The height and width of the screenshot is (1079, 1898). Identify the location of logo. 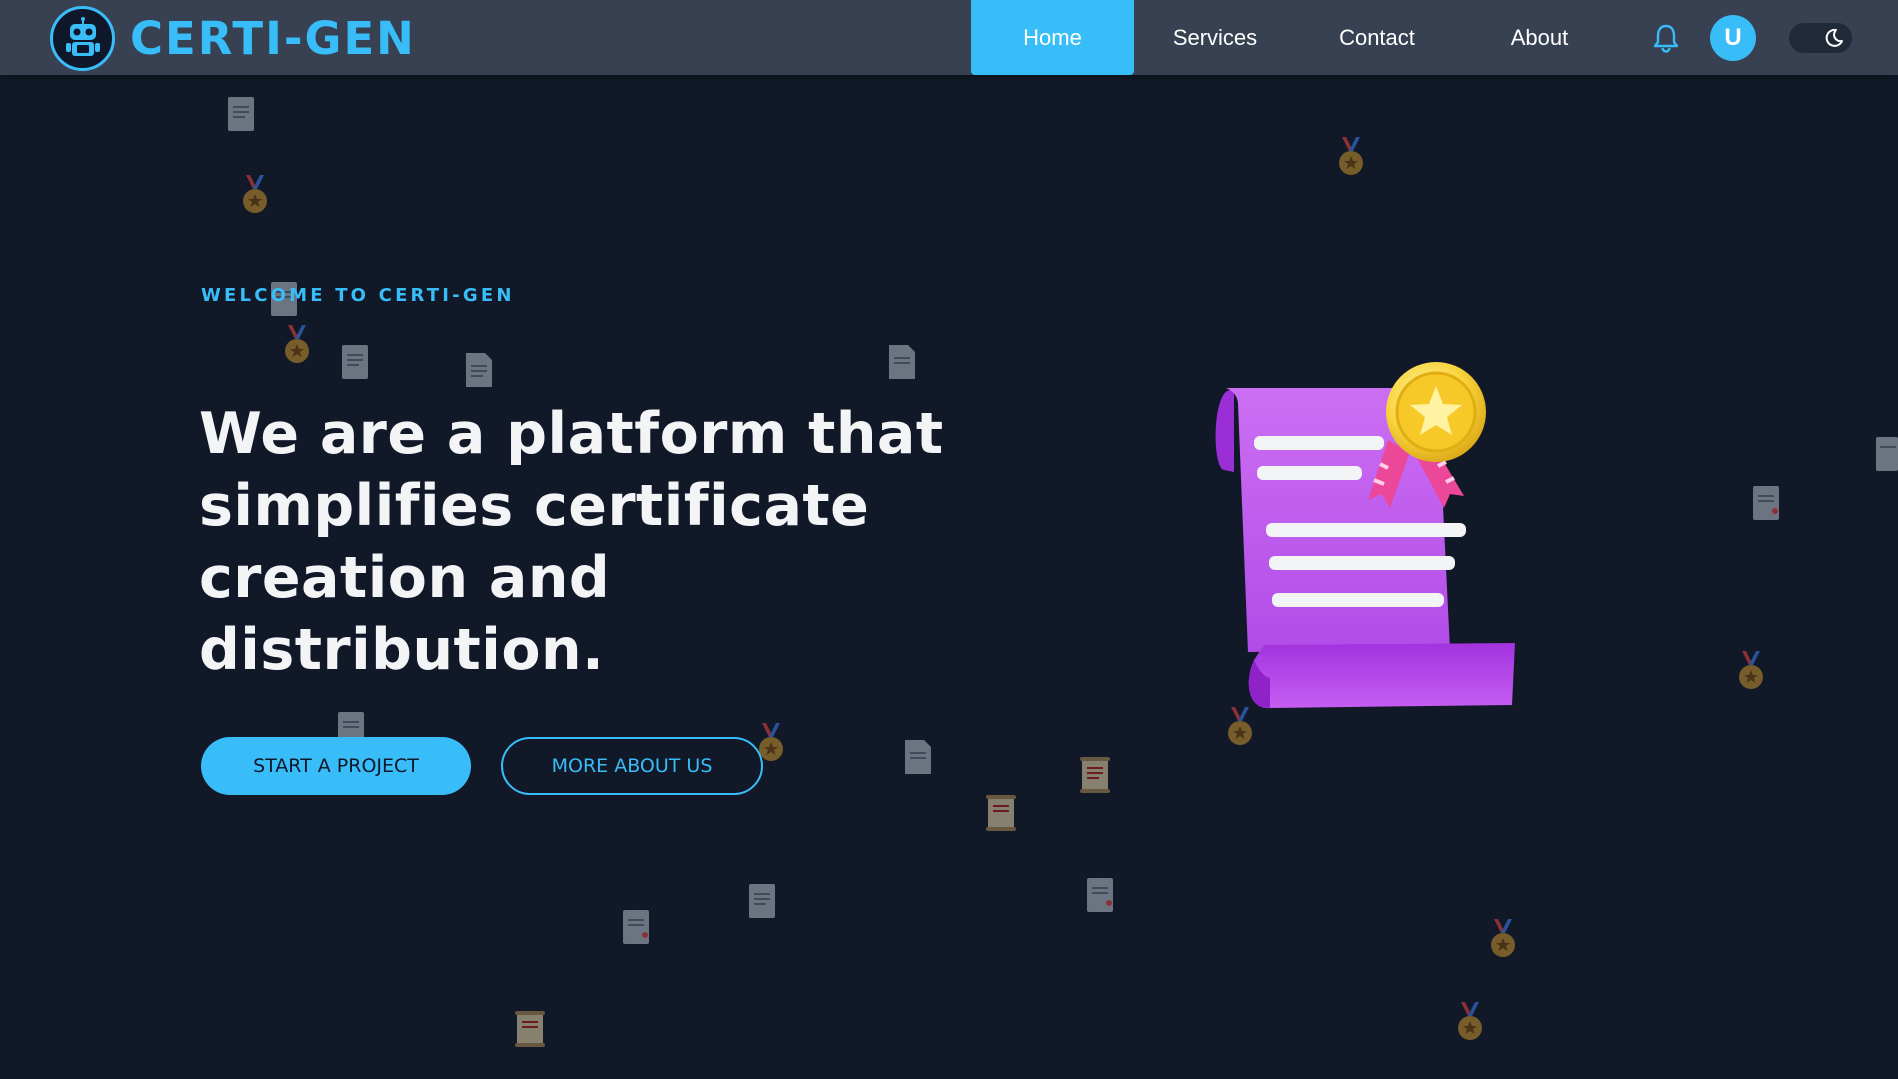
(82, 38).